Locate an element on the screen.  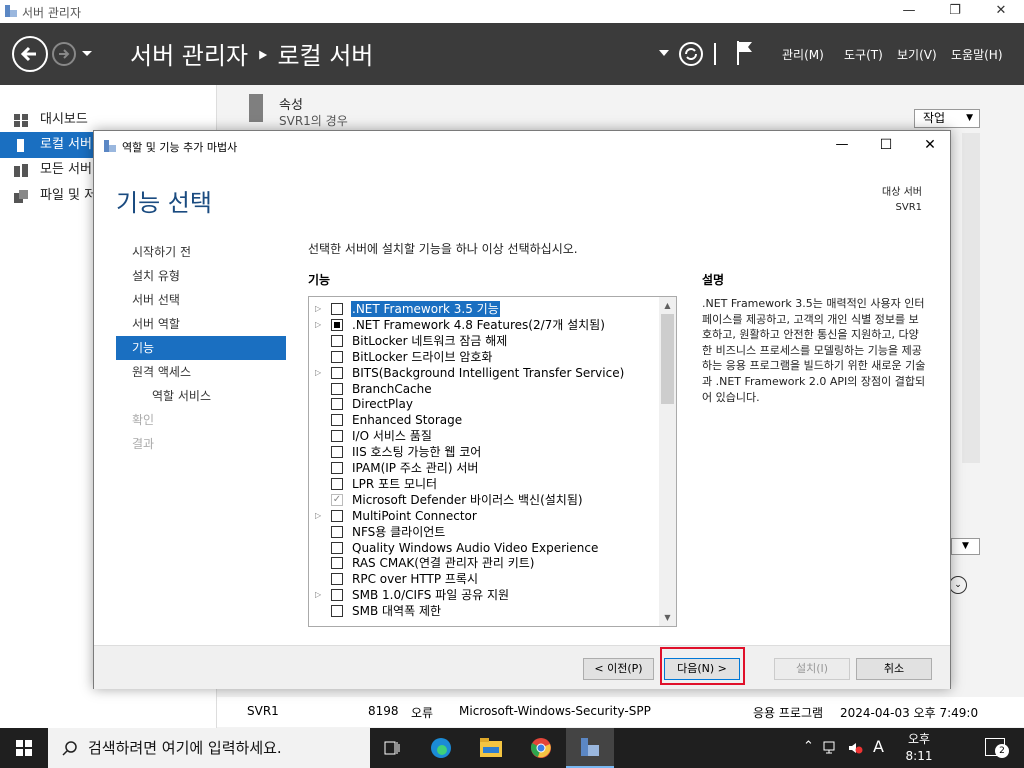
feature-row: BranchCache is located at coordinates (484, 389).